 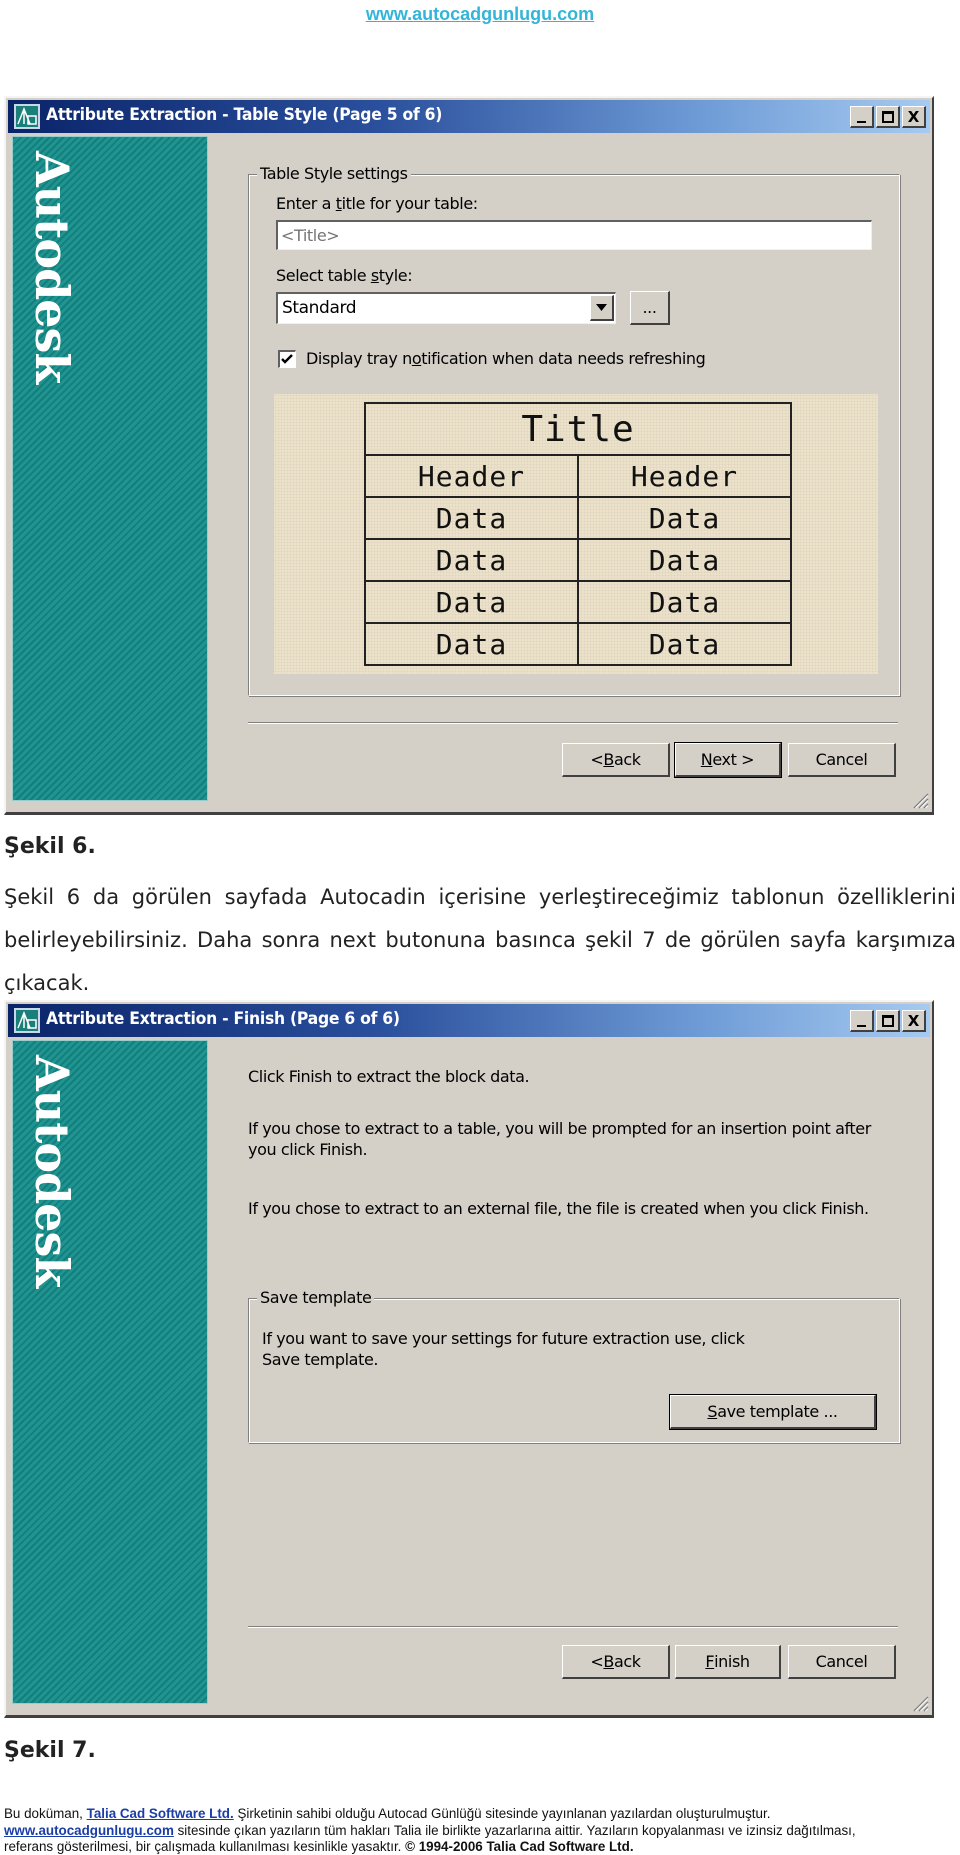 I want to click on label-text: tification when data needs refreshing, so click(x=563, y=358).